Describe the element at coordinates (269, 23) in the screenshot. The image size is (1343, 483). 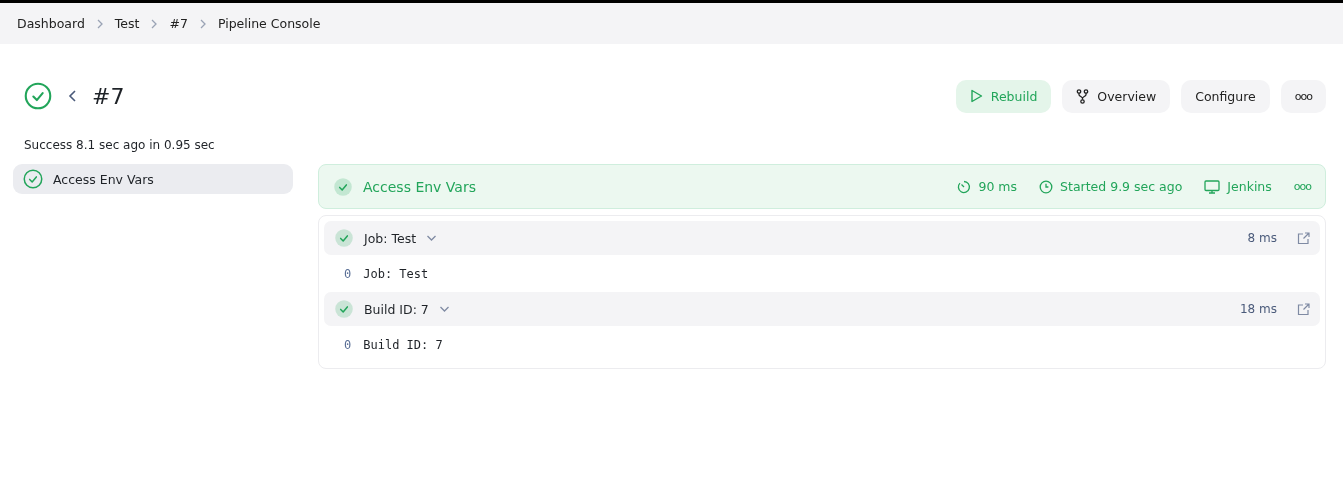
I see `breadcrumb-link: Pipeline Console` at that location.